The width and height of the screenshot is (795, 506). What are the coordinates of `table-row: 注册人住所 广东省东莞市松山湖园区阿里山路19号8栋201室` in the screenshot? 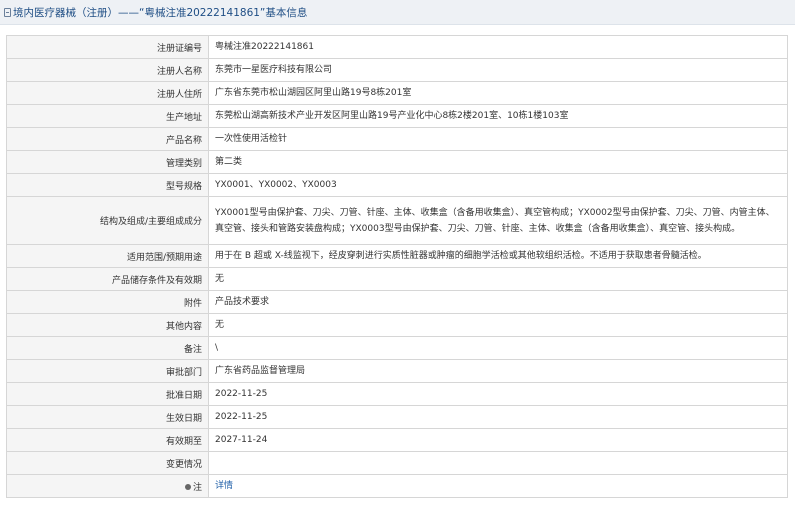 It's located at (397, 93).